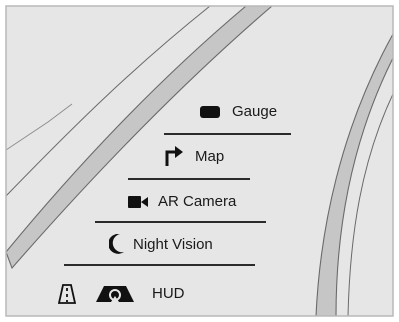  I want to click on menu-item-night-vision: Night Vision, so click(173, 245).